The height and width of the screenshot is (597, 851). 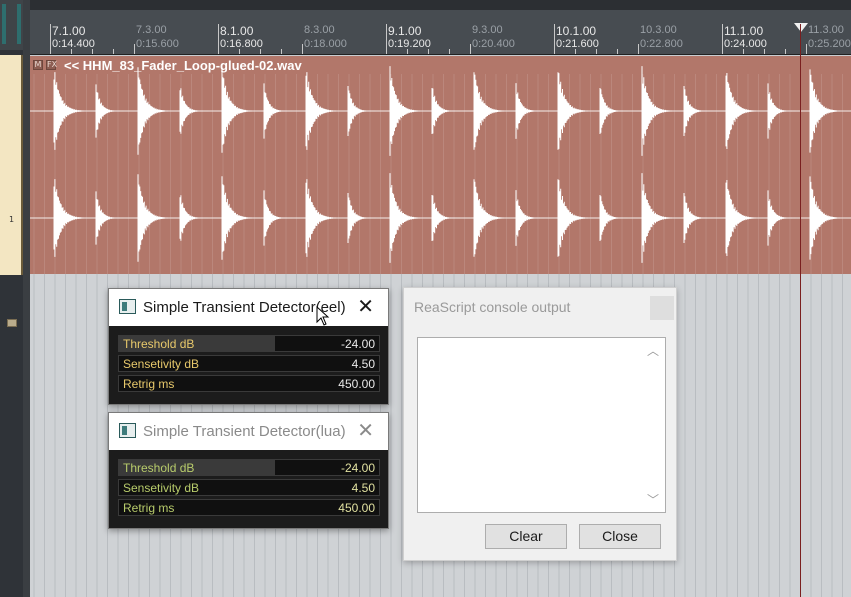 What do you see at coordinates (577, 44) in the screenshot?
I see `ruler-time-label: 0:21.600` at bounding box center [577, 44].